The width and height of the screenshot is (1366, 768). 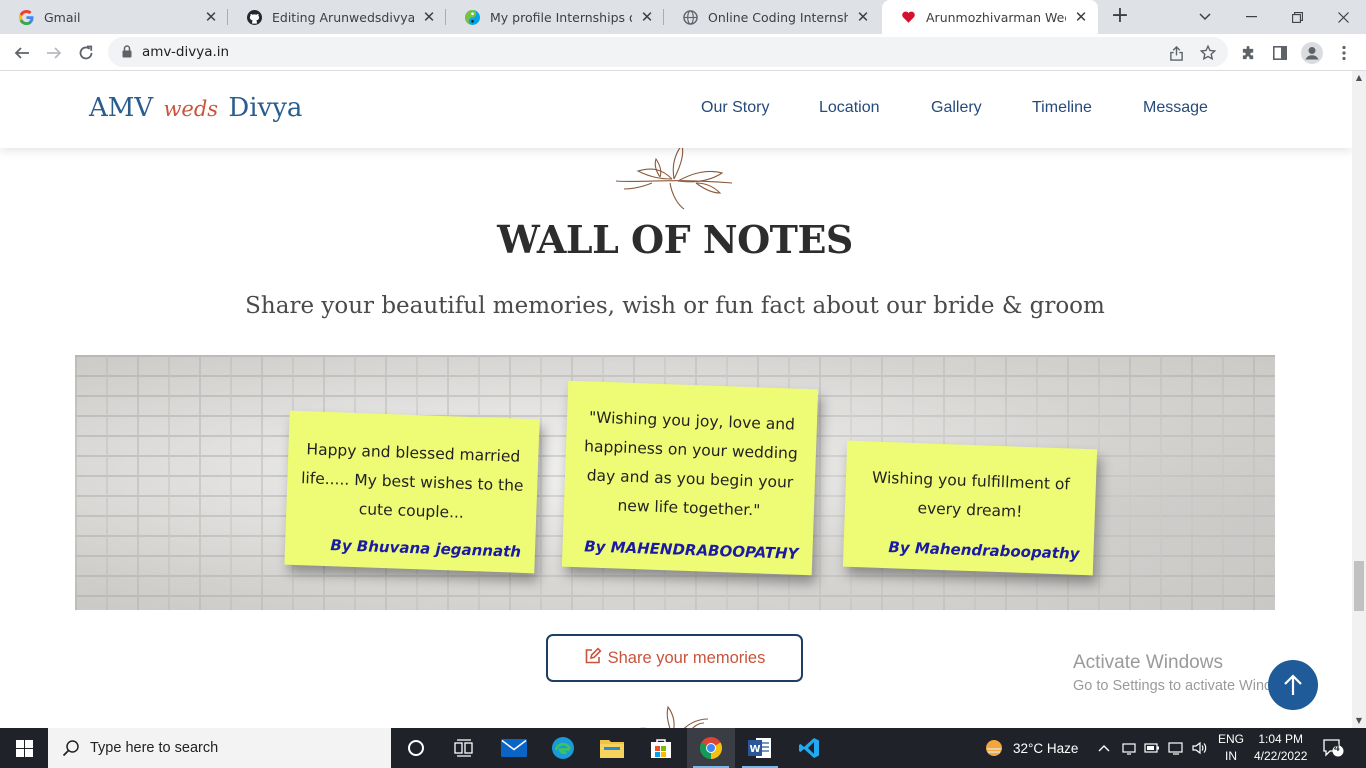 I want to click on tab-internshala: My profile Internships online ✕, so click(x=555, y=17).